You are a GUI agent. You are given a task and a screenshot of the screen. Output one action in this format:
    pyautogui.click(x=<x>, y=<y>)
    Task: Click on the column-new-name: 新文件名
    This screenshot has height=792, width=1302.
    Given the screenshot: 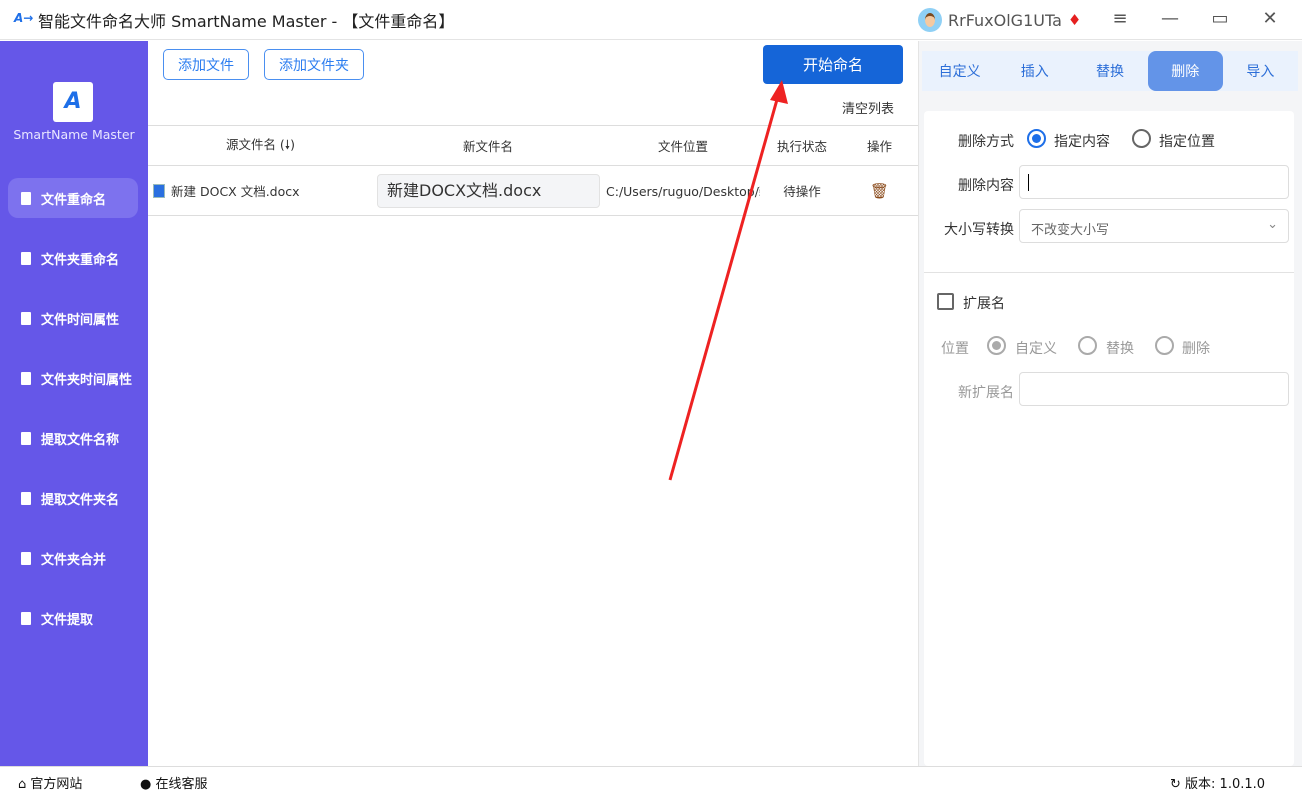 What is the action you would take?
    pyautogui.click(x=487, y=146)
    